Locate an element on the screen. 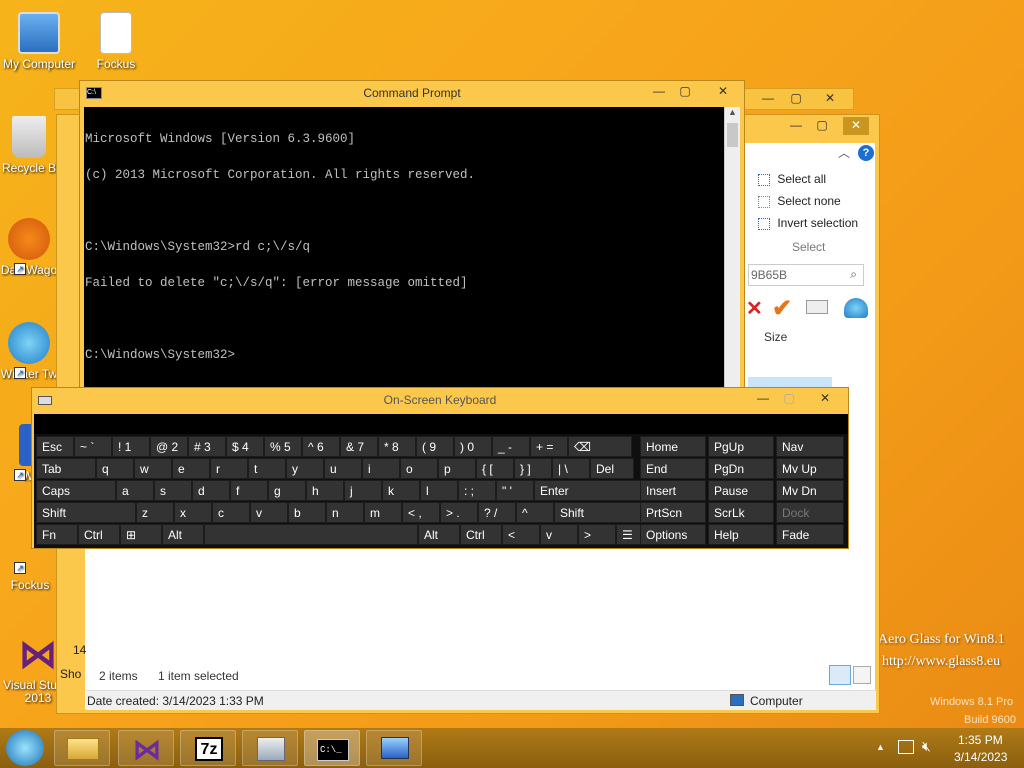 The width and height of the screenshot is (1024, 768). key-a: a is located at coordinates (135, 490).